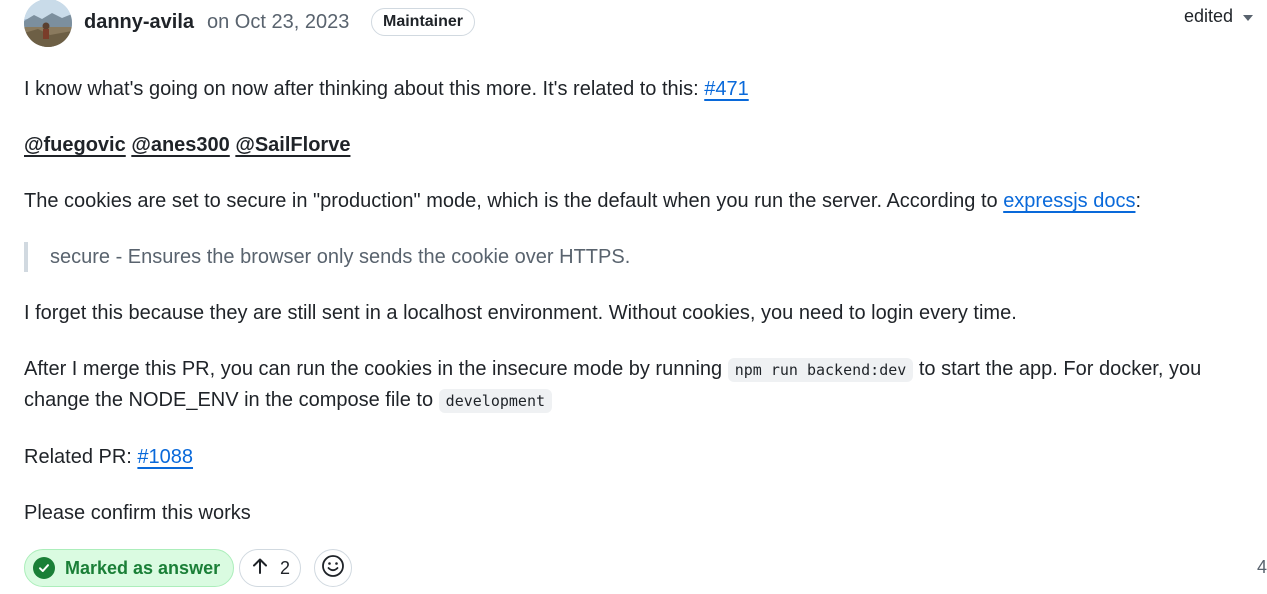 The width and height of the screenshot is (1267, 594). I want to click on comment-date: on Oct 23, 2023, so click(278, 22).